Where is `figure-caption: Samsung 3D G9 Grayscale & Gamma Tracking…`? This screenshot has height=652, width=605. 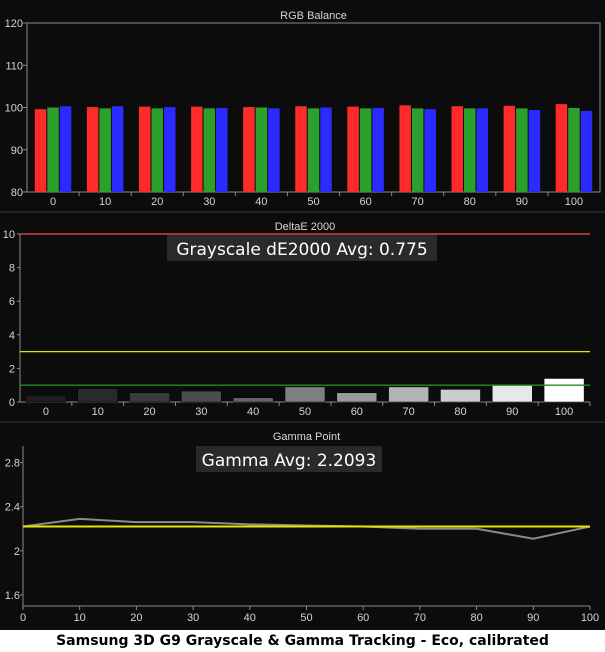 figure-caption: Samsung 3D G9 Grayscale & Gamma Tracking… is located at coordinates (302, 641).